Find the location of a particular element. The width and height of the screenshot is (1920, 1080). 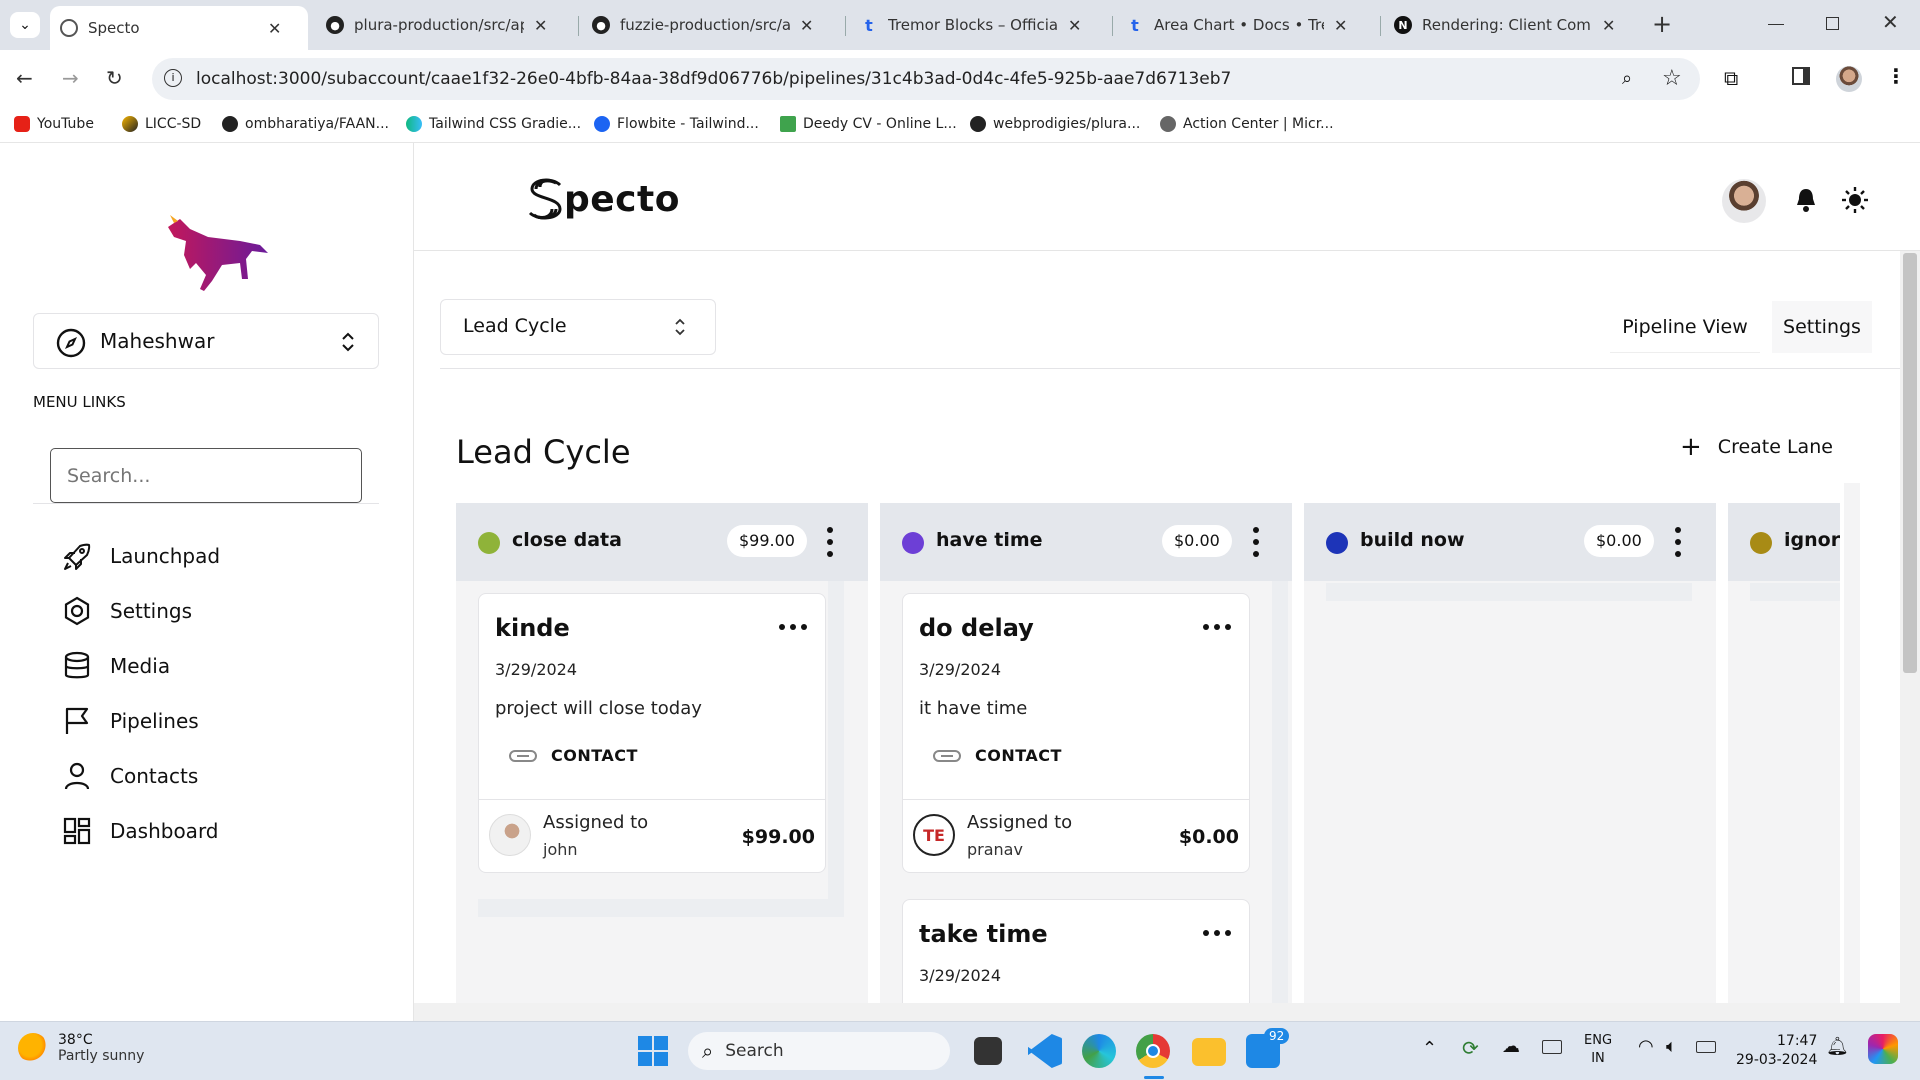

tab-pipeline-view: Pipeline View is located at coordinates (1685, 327).